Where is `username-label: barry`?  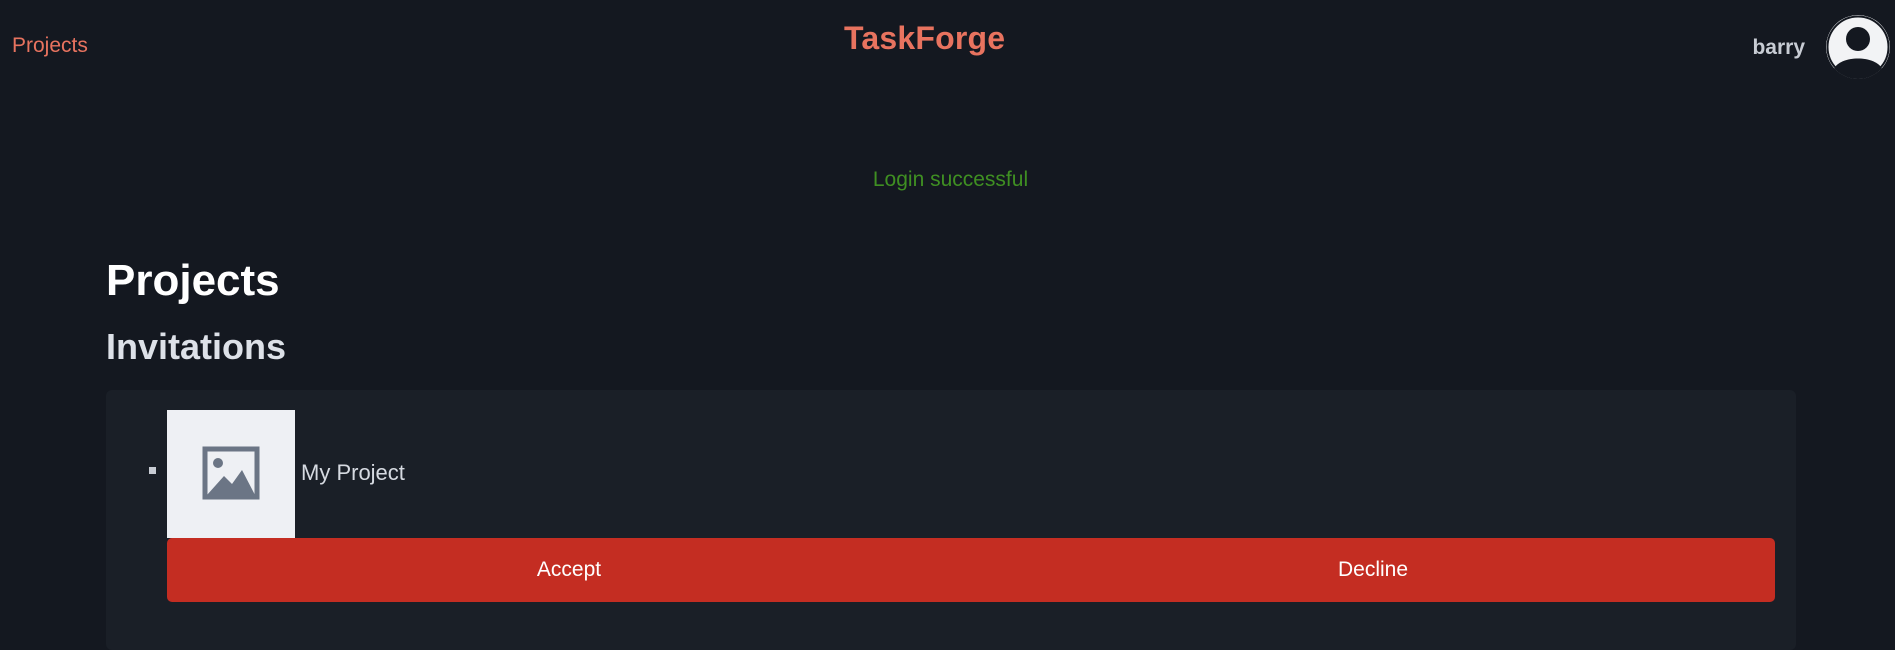 username-label: barry is located at coordinates (1778, 47).